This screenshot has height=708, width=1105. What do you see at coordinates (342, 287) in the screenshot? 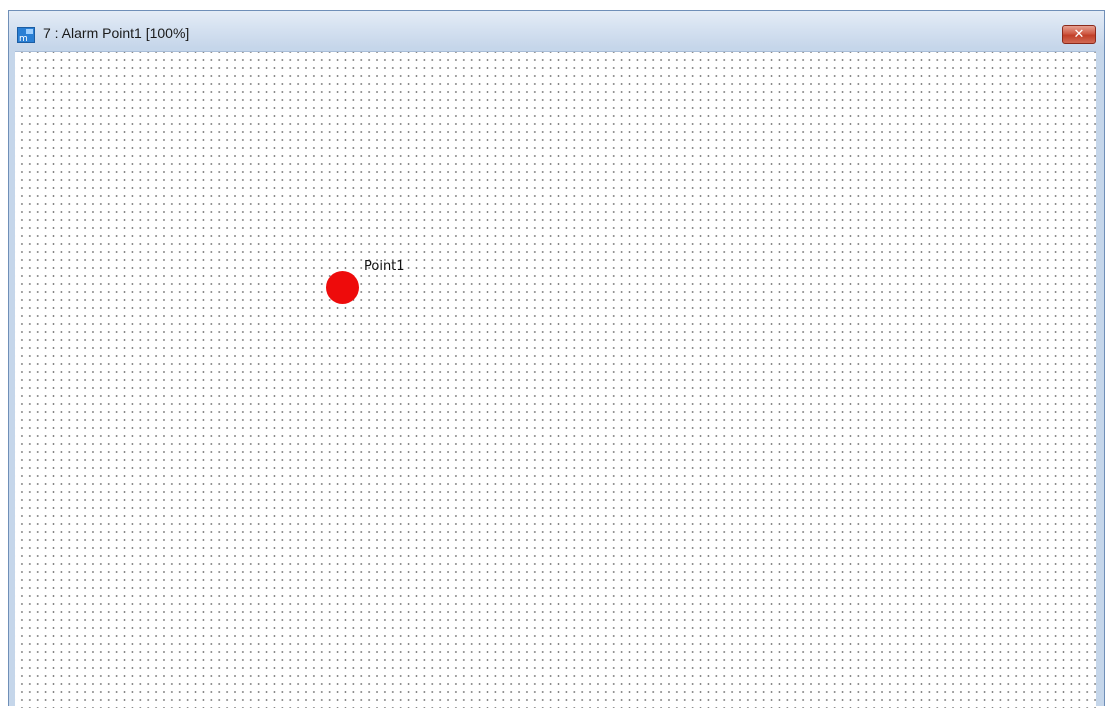
I see `alarm-point-indicator` at bounding box center [342, 287].